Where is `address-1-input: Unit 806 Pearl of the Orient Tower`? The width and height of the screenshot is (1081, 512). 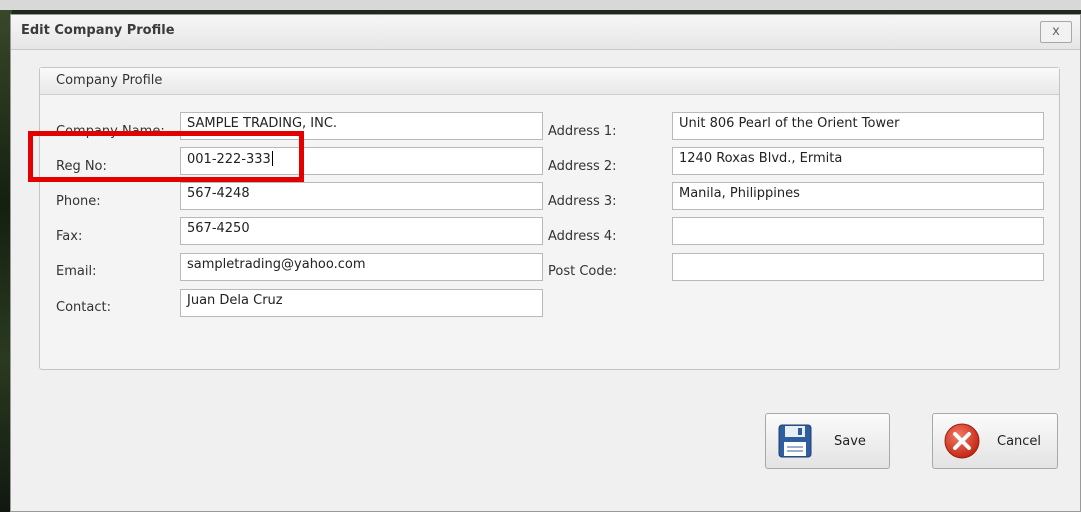
address-1-input: Unit 806 Pearl of the Orient Tower is located at coordinates (858, 126).